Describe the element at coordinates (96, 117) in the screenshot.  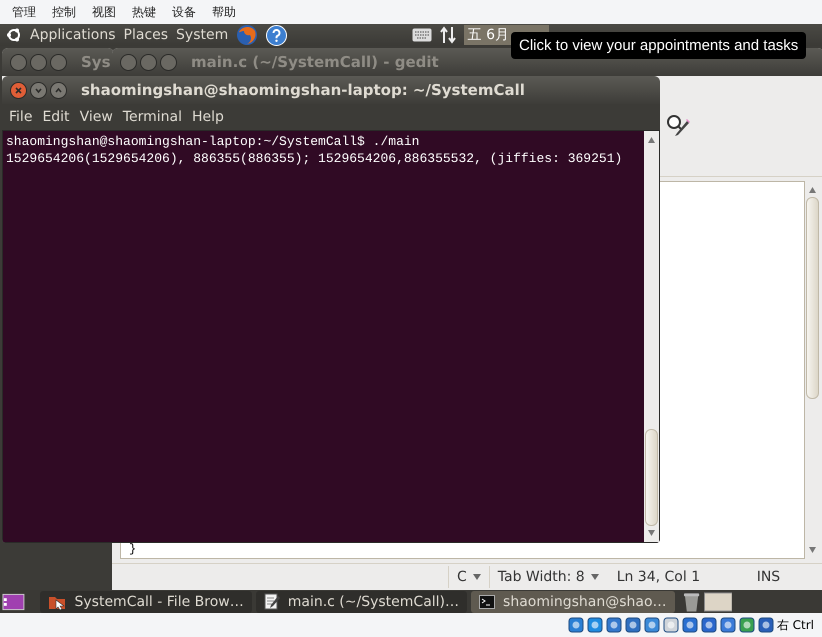
I see `menu-item: View` at that location.